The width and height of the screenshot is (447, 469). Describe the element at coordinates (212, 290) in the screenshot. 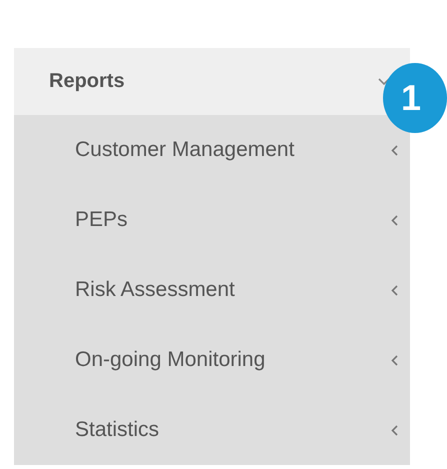

I see `menu-item: Risk Assessment` at that location.